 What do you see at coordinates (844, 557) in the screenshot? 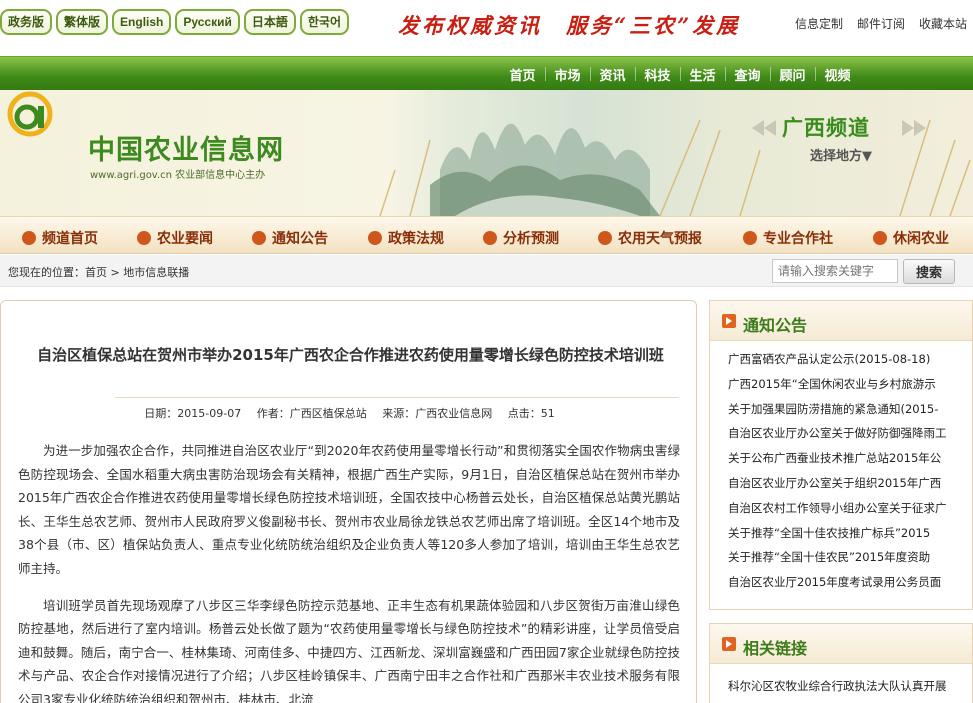
I see `notice-item: 关于推荐“全国十佳农民”2015年度资助` at bounding box center [844, 557].